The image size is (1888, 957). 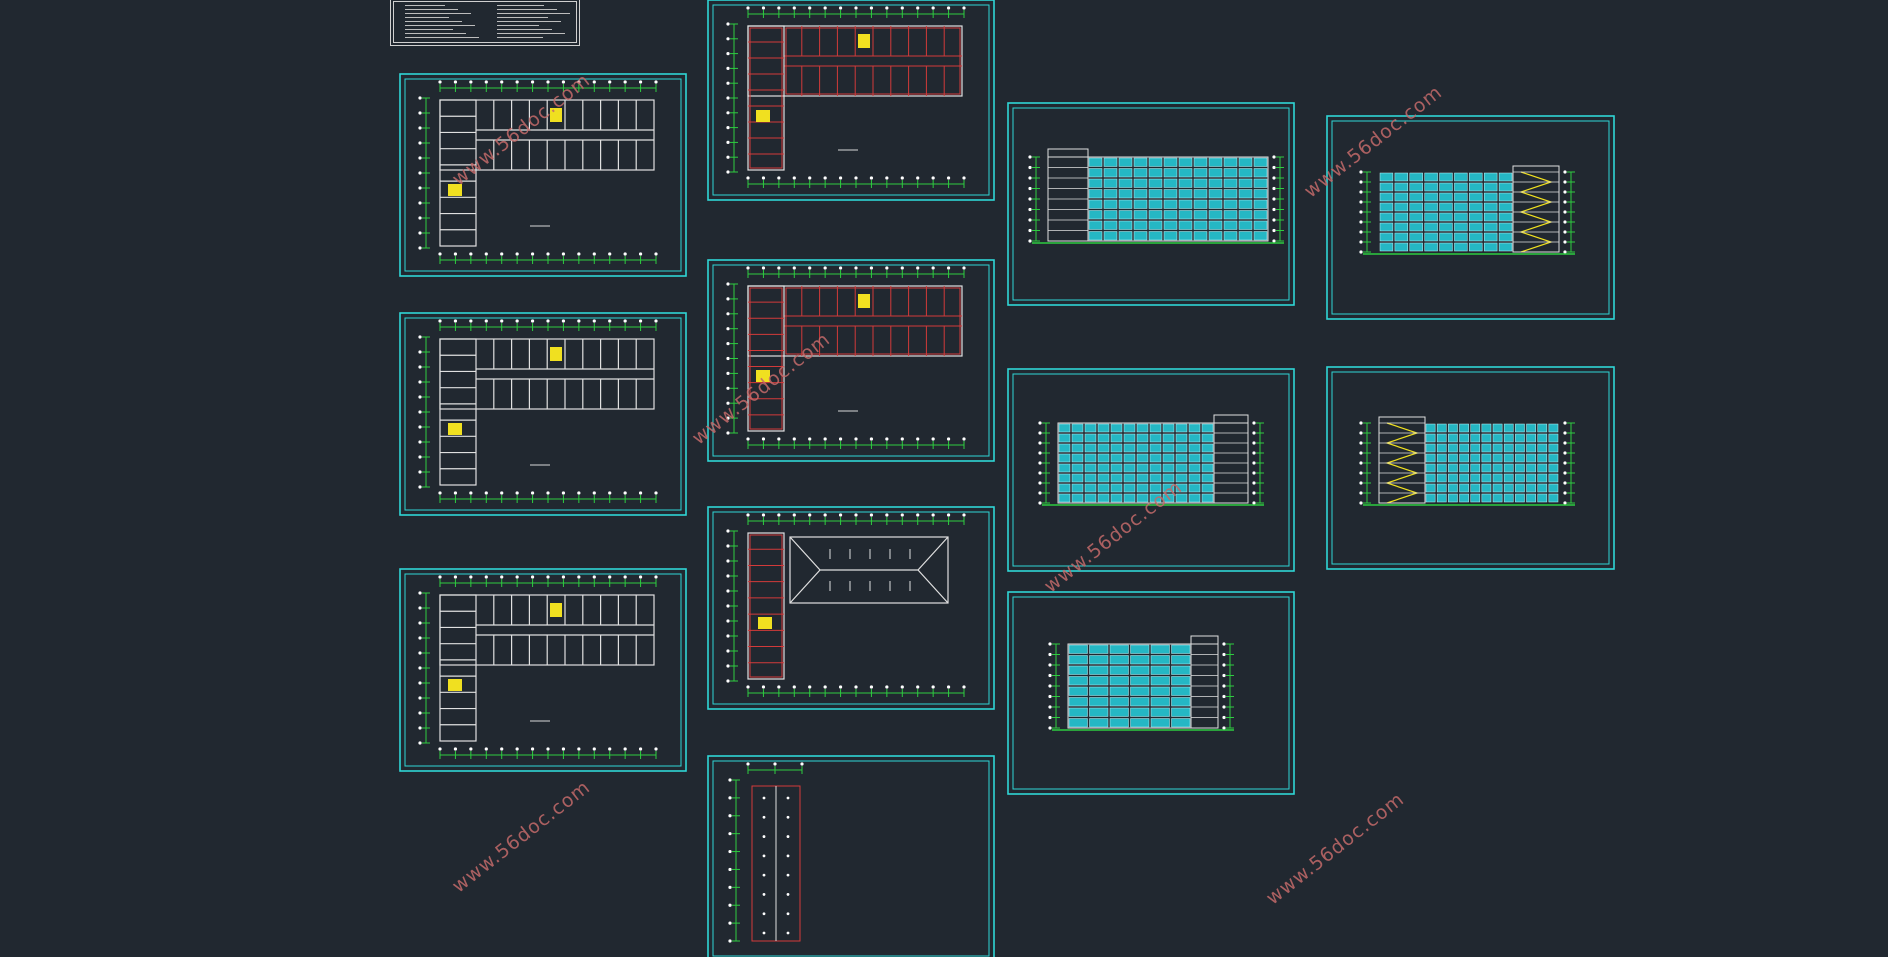 What do you see at coordinates (851, 608) in the screenshot?
I see `sheet-roof-plan` at bounding box center [851, 608].